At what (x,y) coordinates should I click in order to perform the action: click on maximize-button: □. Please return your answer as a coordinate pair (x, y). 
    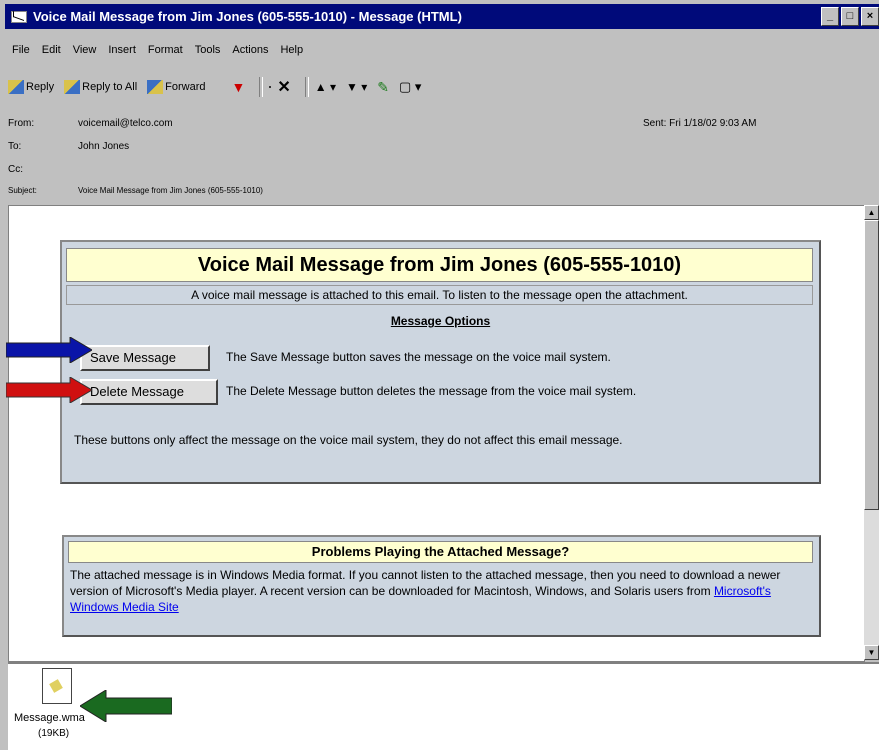
    Looking at the image, I should click on (850, 16).